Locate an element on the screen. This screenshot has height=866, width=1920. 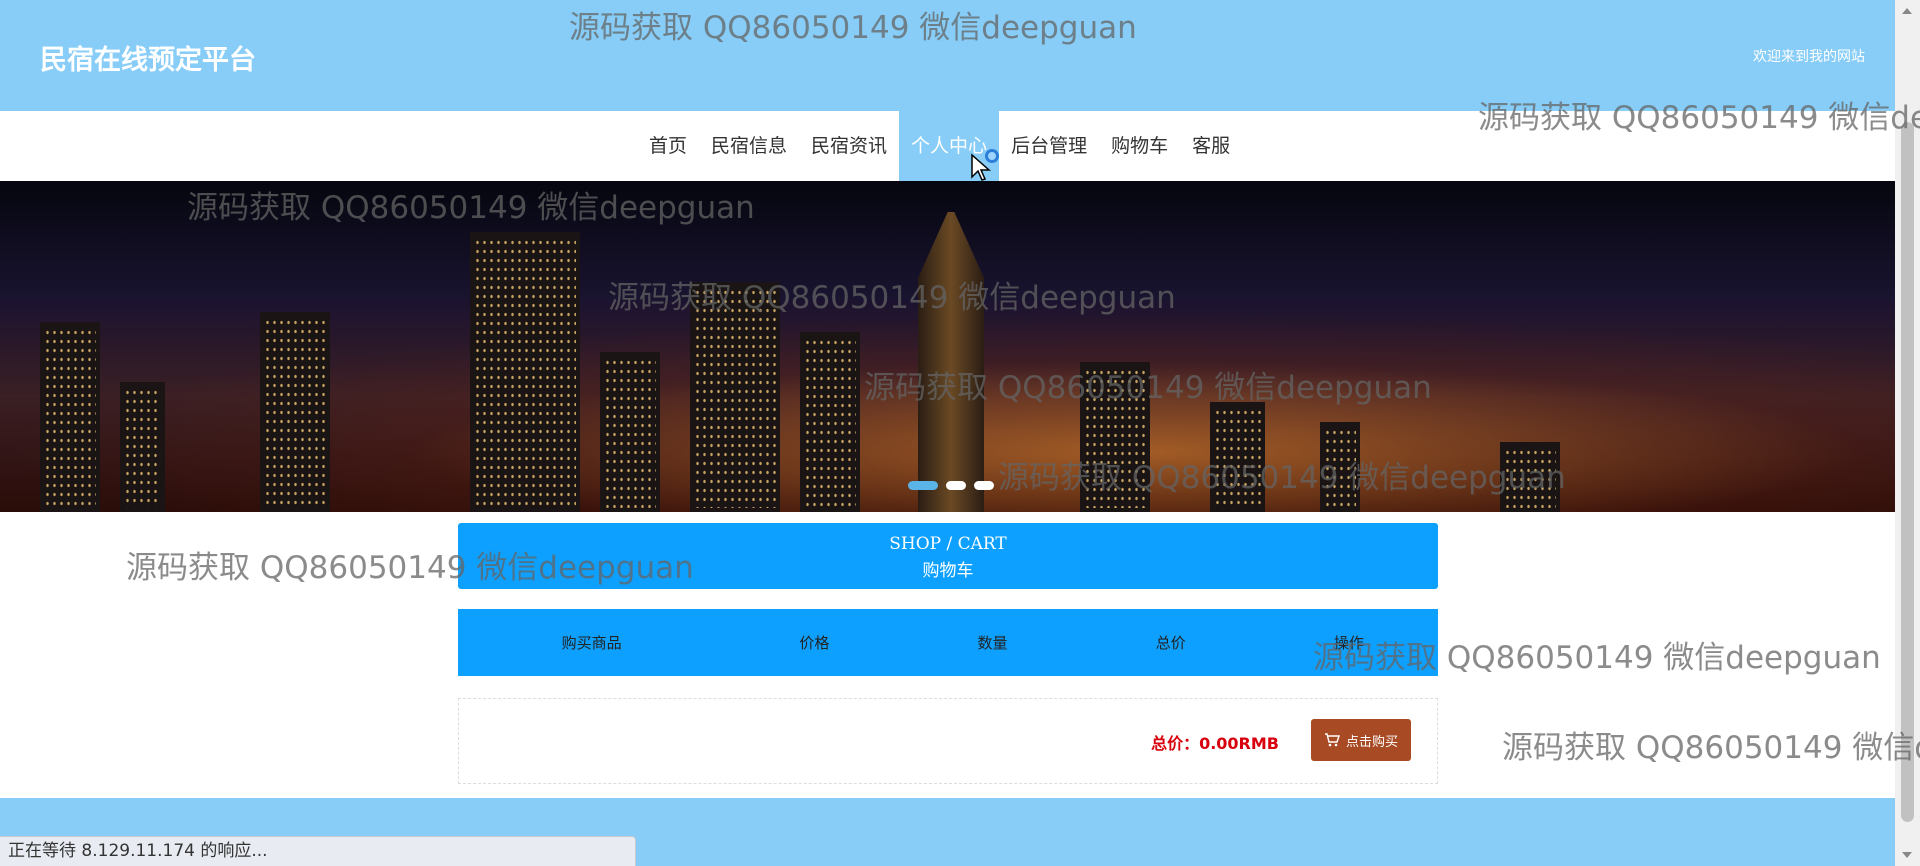
cart-title-cn: 购物车 is located at coordinates (948, 571).